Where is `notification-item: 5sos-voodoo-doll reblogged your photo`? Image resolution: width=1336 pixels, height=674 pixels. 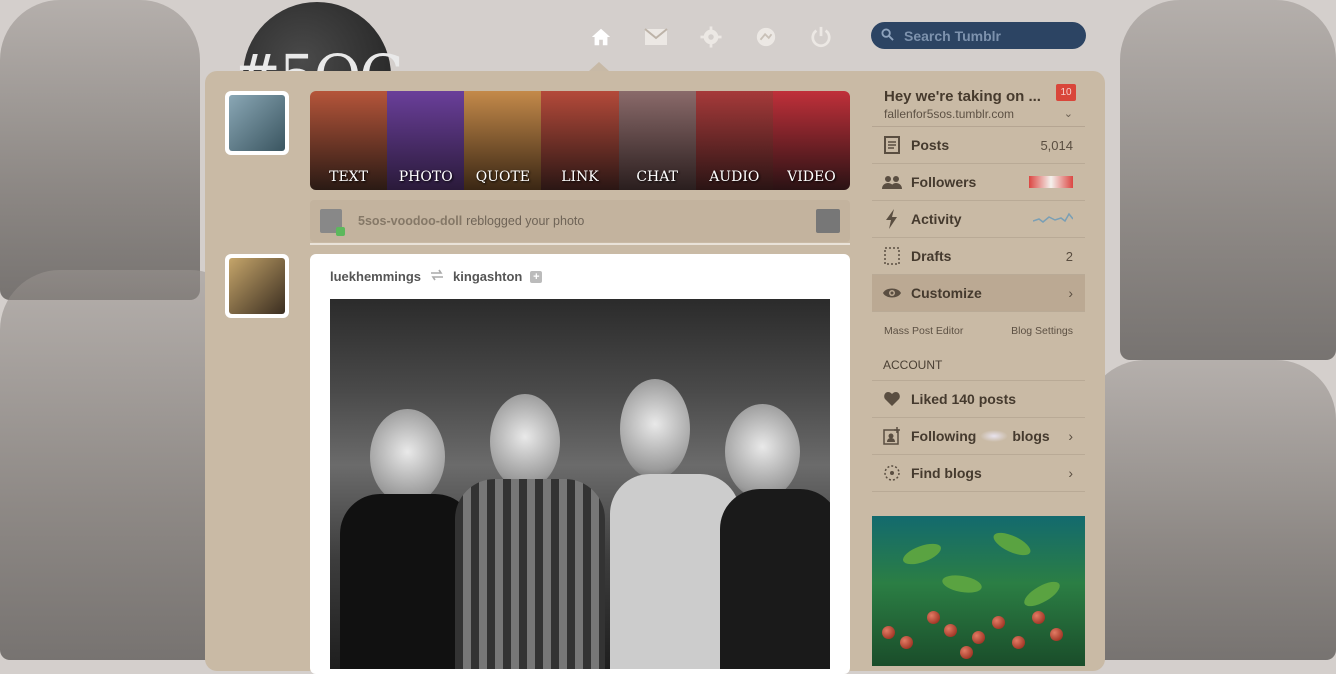 notification-item: 5sos-voodoo-doll reblogged your photo is located at coordinates (580, 221).